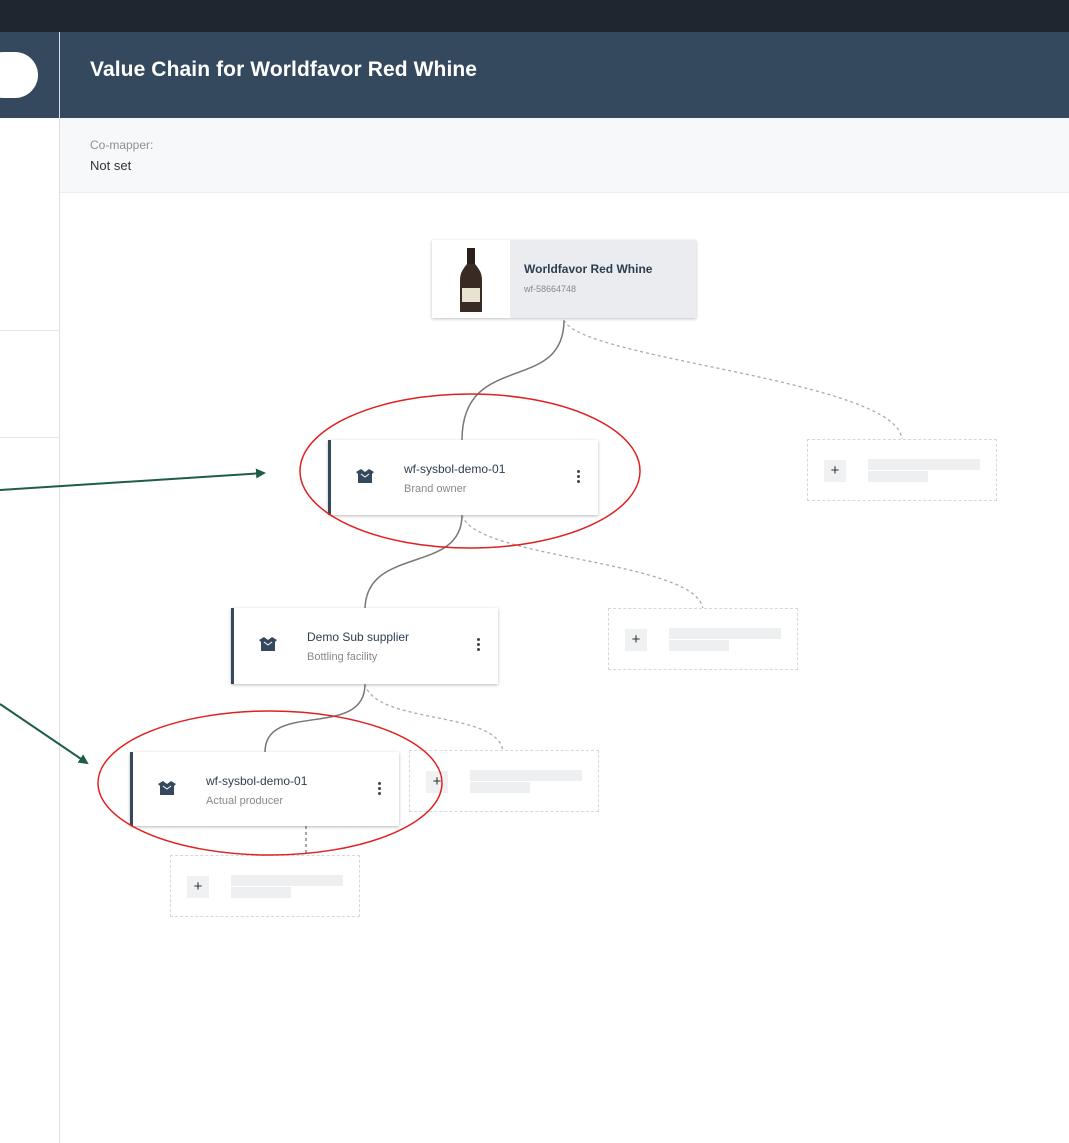  Describe the element at coordinates (364, 646) in the screenshot. I see `supplier-node-bottling-facility: Demo Sub supplier Bottling facility` at that location.